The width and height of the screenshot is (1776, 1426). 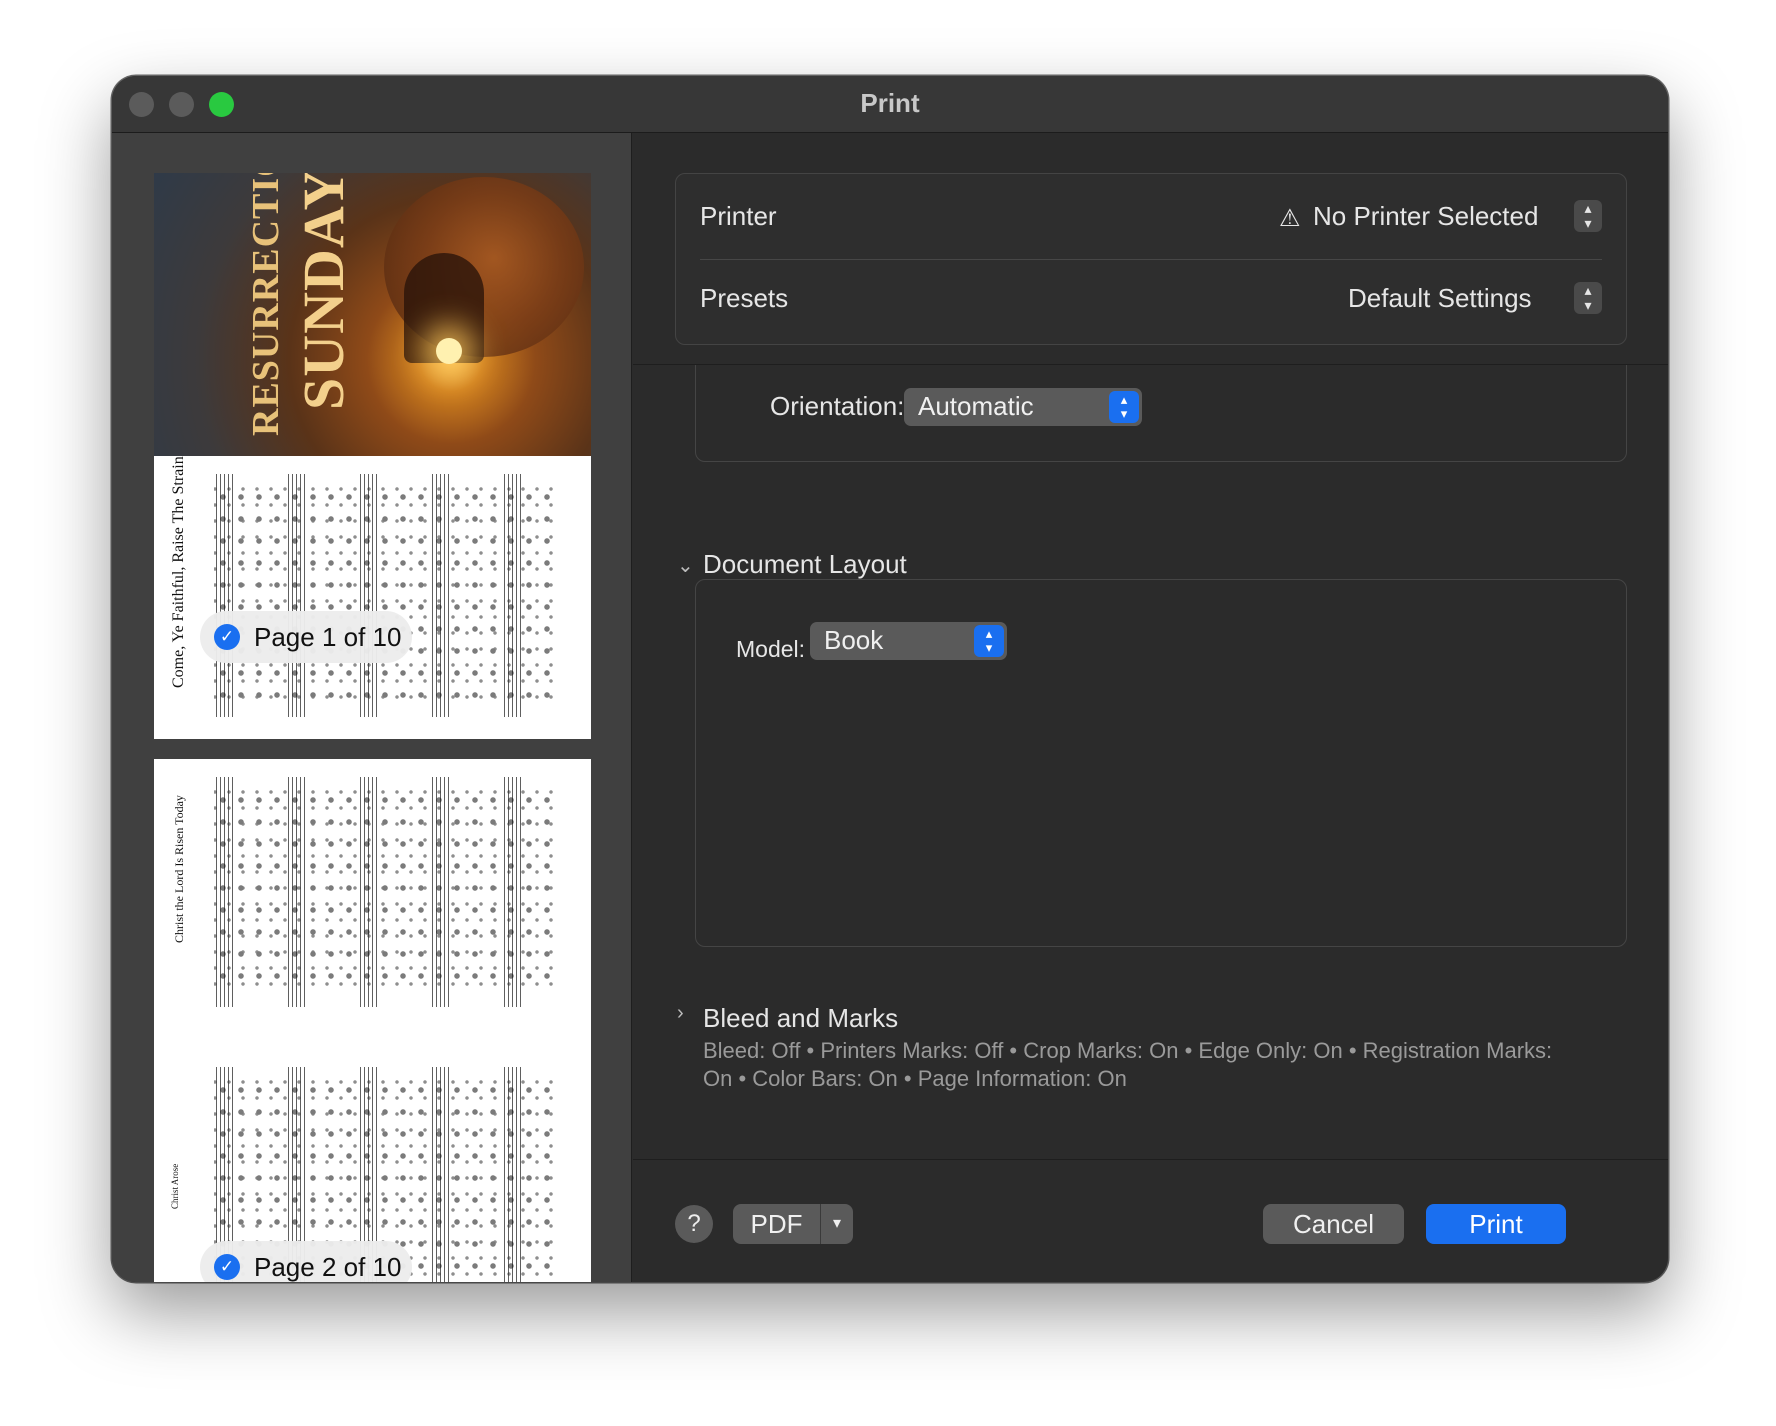 What do you see at coordinates (744, 298) in the screenshot?
I see `presets-label: Presets` at bounding box center [744, 298].